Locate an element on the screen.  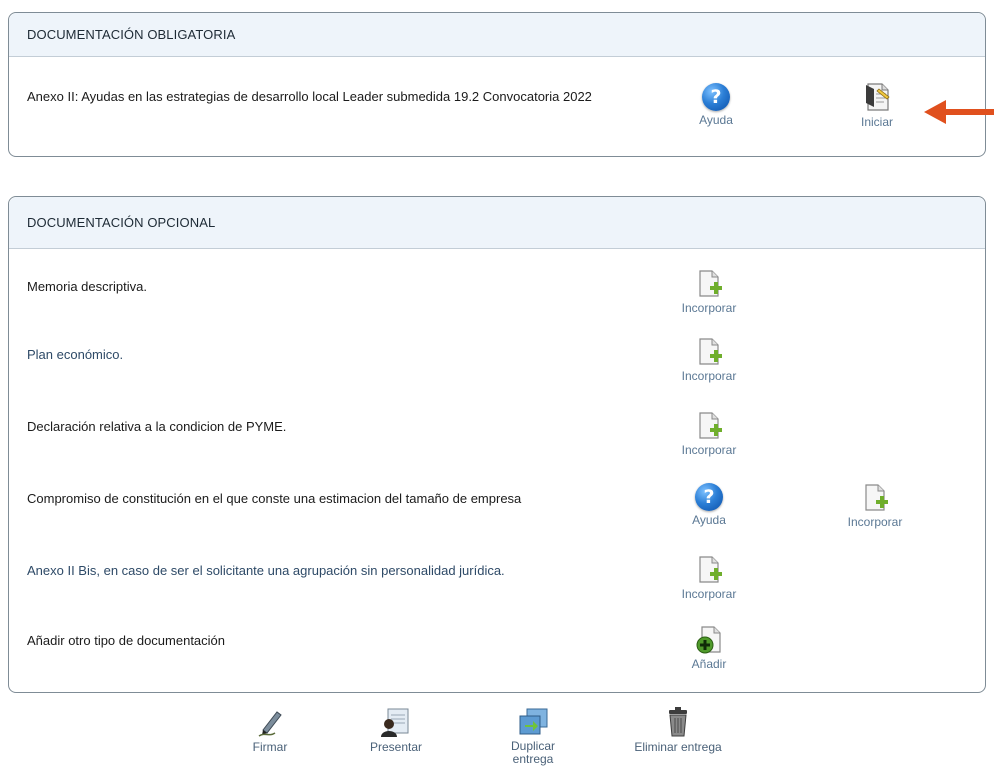
arrow-left-icon is located at coordinates (959, 112).